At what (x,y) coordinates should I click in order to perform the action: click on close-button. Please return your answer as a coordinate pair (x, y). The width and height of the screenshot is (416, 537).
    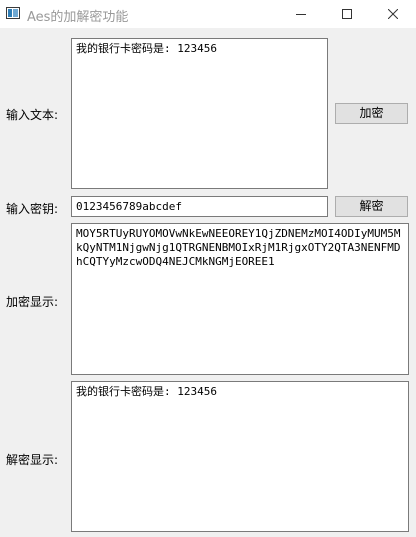
    Looking at the image, I should click on (393, 14).